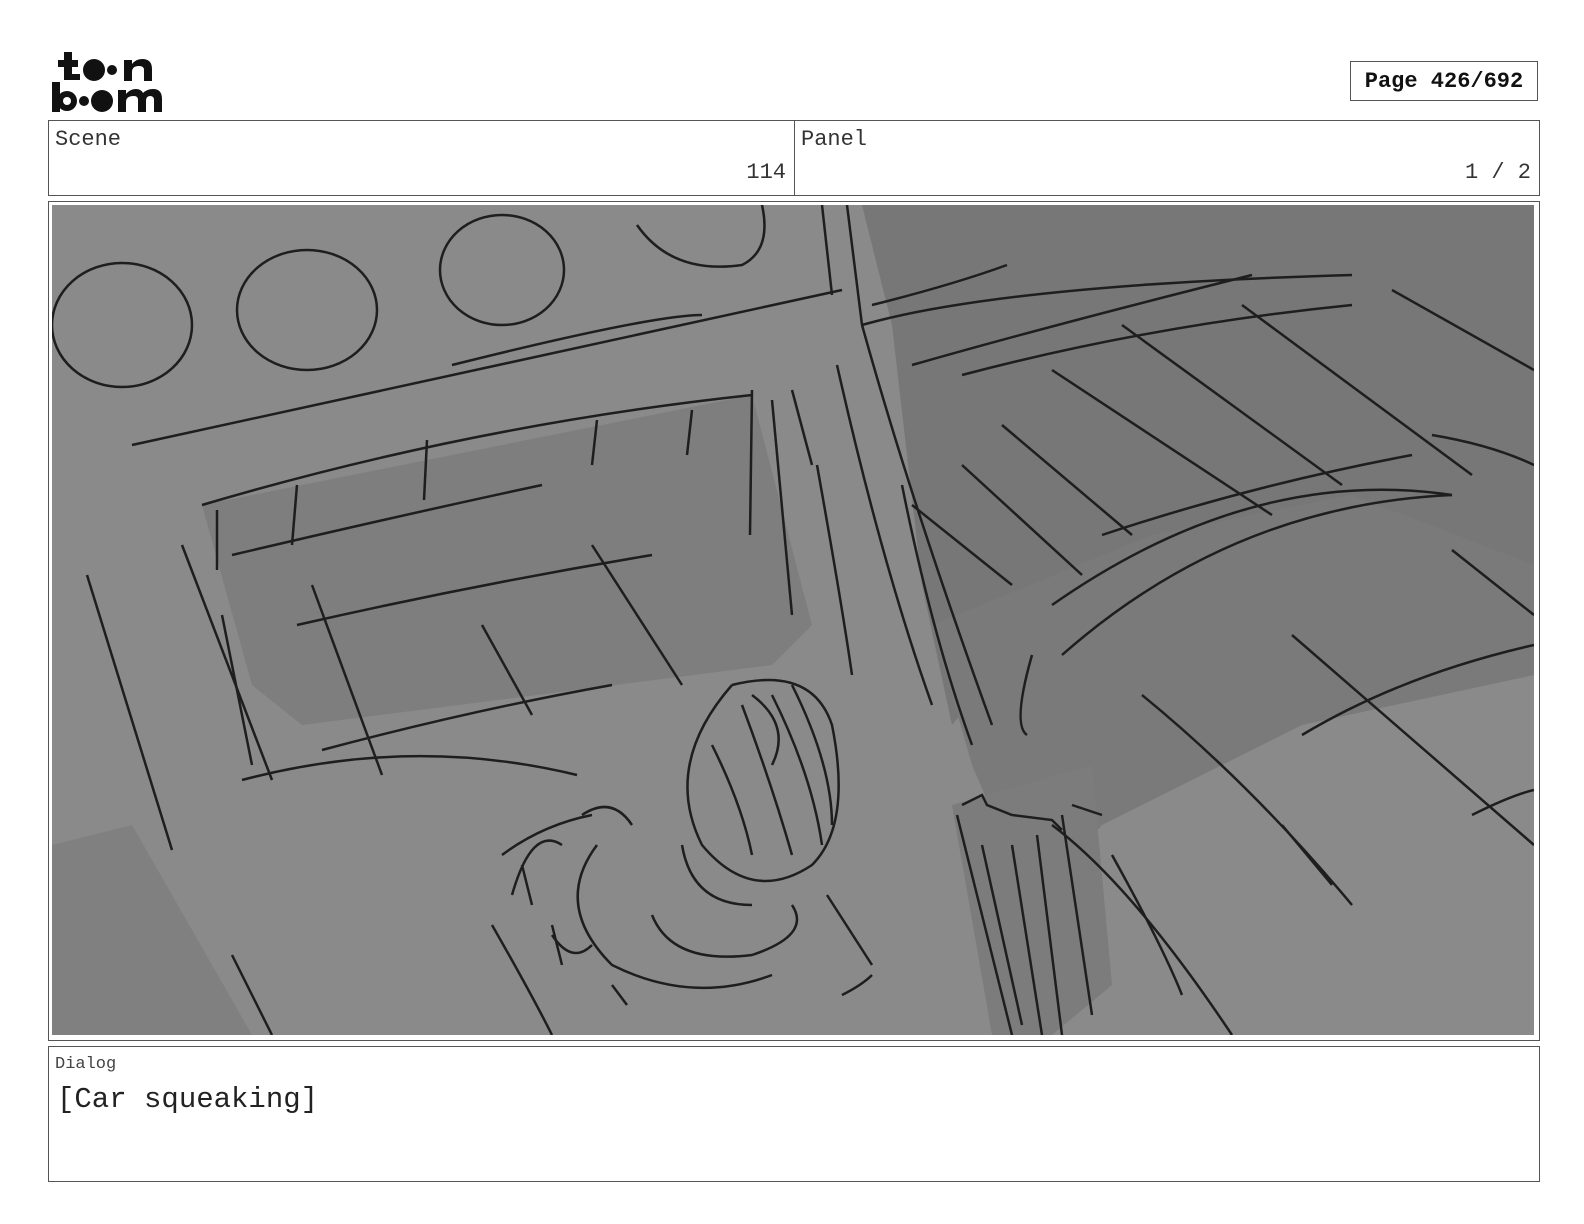  I want to click on panel-number: 1 / 2, so click(1497, 172).